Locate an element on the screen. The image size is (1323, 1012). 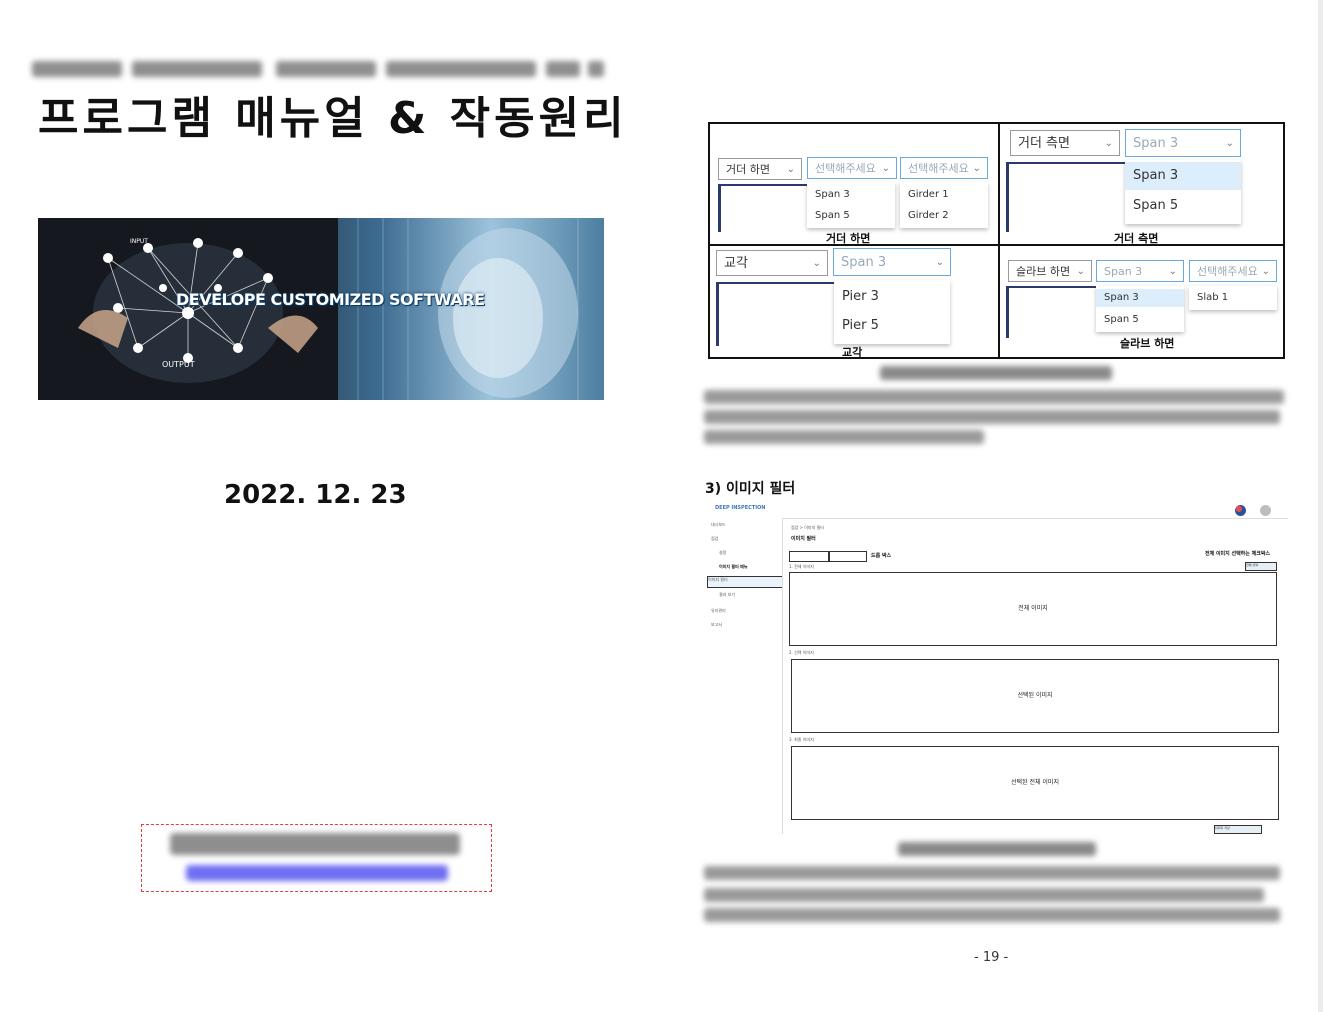
page-title: 이미지 필터 is located at coordinates (803, 539).